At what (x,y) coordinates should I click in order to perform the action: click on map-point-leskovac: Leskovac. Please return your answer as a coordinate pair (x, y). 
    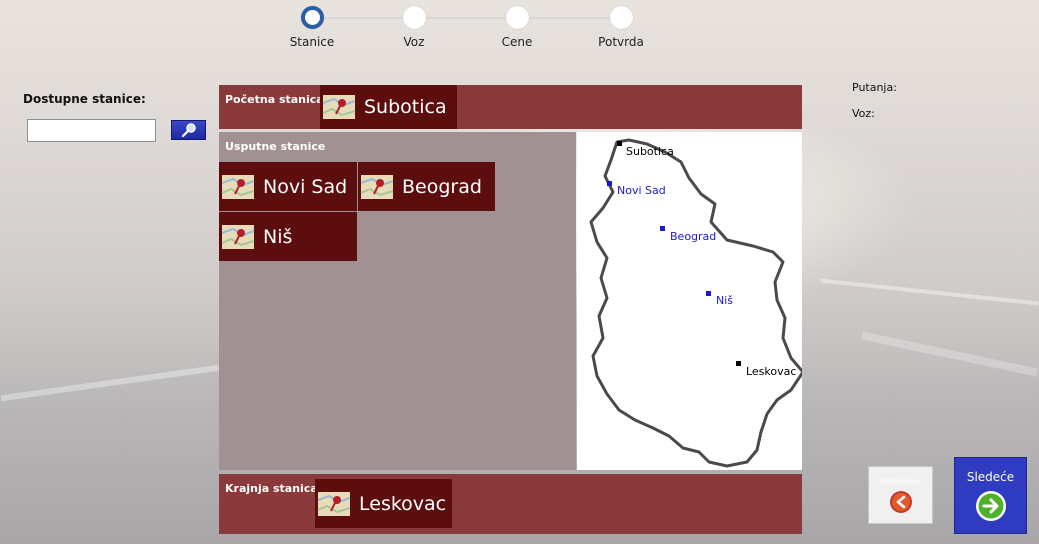
    Looking at the image, I should click on (766, 369).